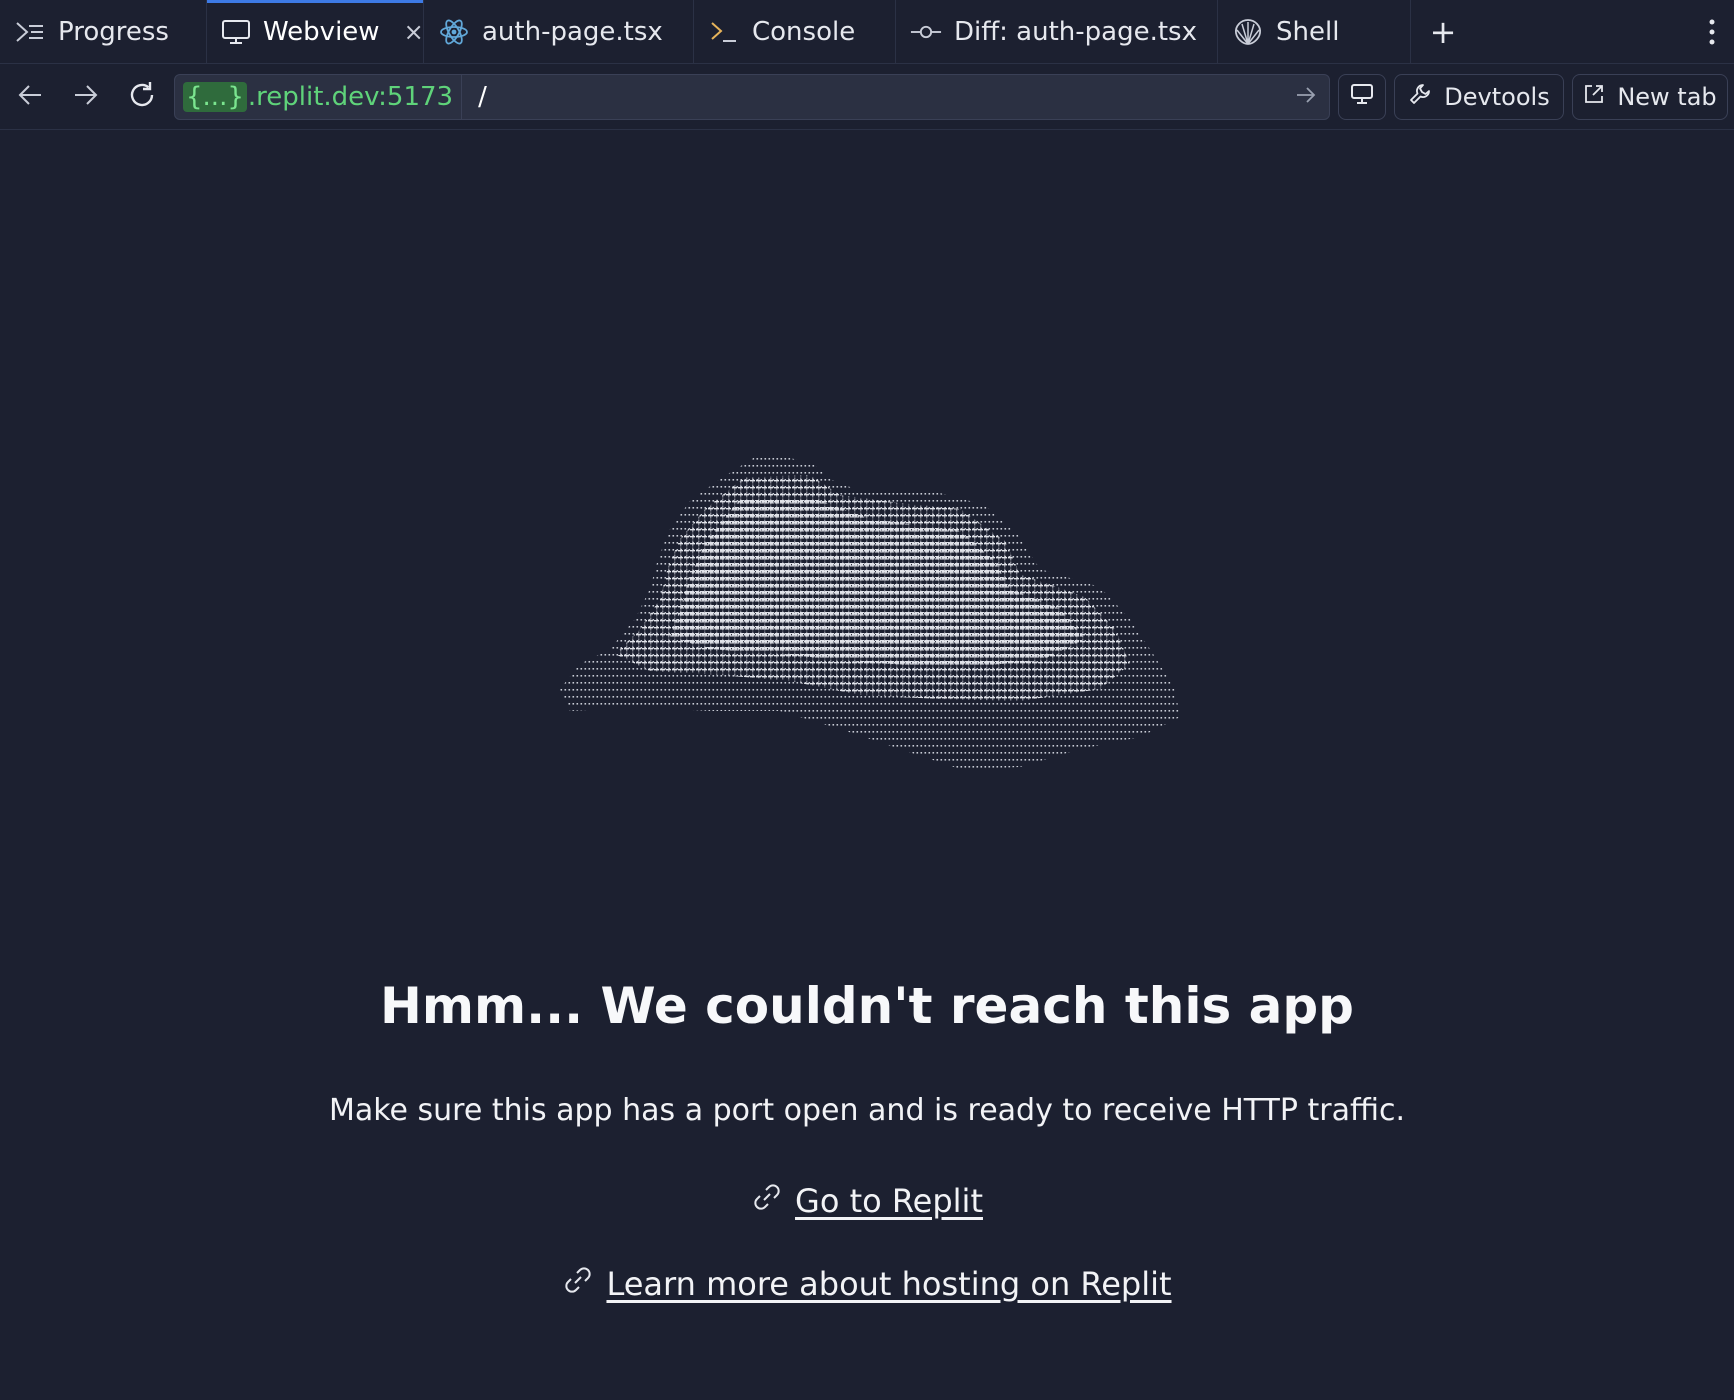 The image size is (1734, 1400). Describe the element at coordinates (867, 1006) in the screenshot. I see `error-heading: Hmm... We couldn't reach this app` at that location.